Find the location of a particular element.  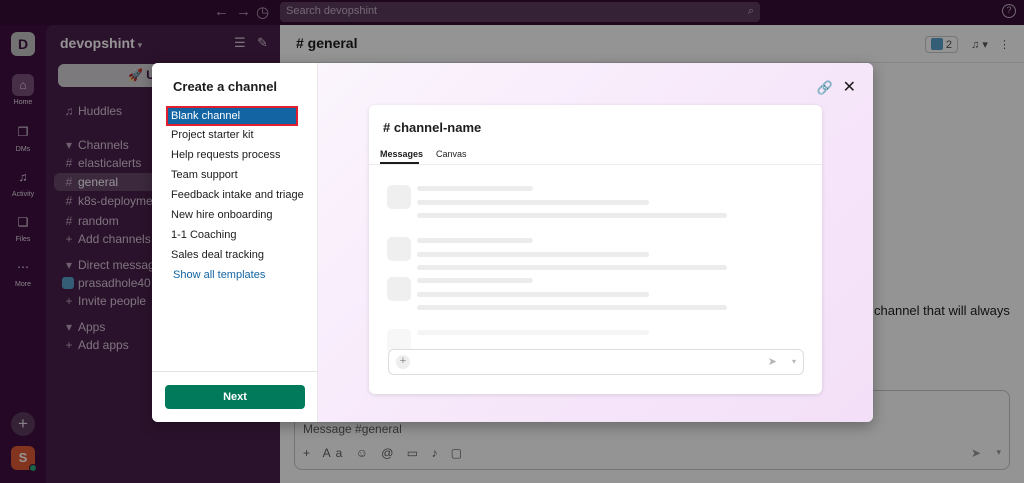

modal-title: Create a channel is located at coordinates (225, 86).